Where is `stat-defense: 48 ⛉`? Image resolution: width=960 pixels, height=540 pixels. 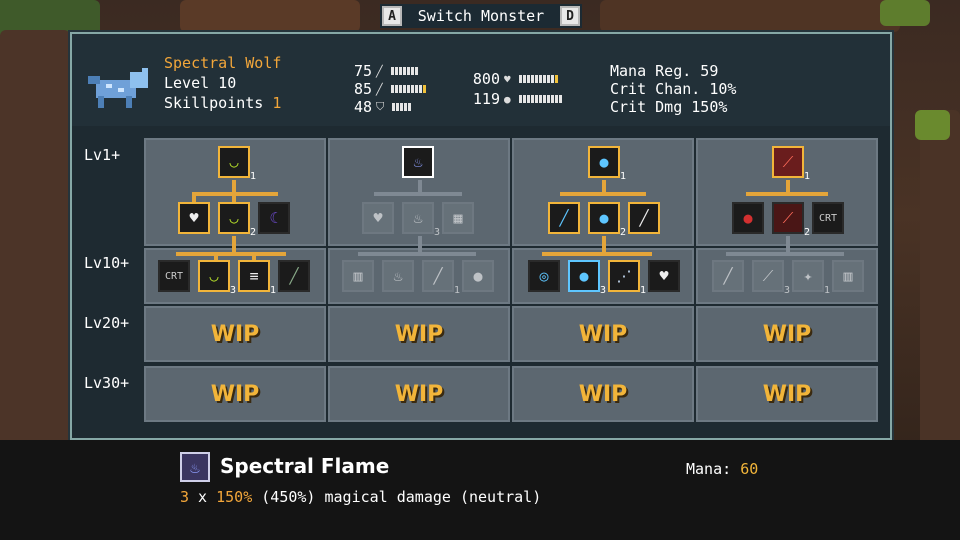
stat-defense: 48 ⛉ is located at coordinates (379, 107).